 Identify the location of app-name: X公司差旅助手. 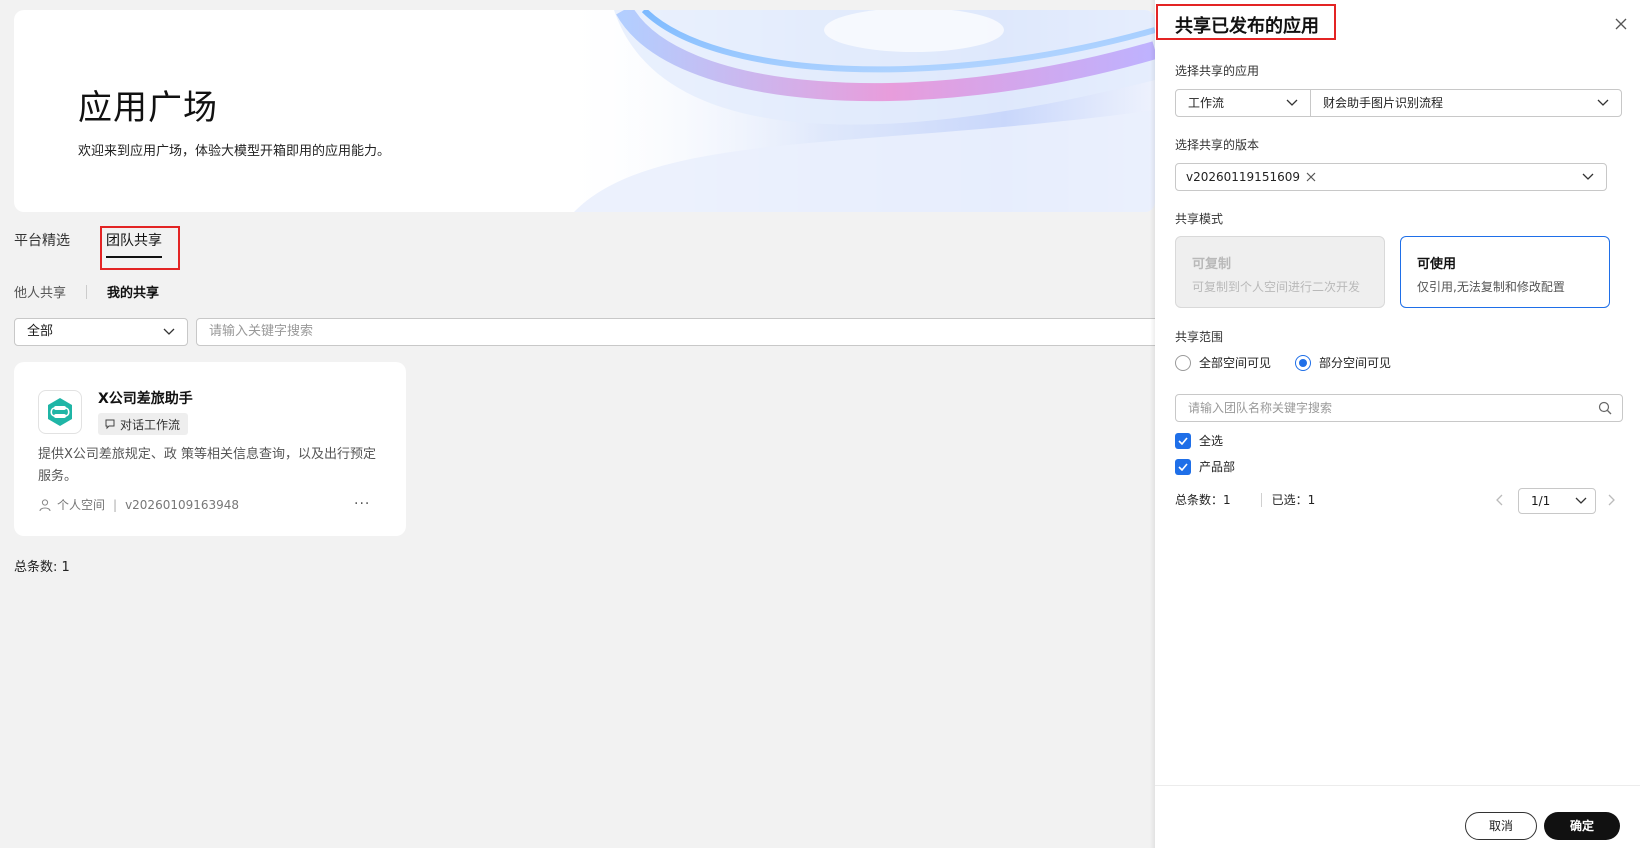
(145, 399).